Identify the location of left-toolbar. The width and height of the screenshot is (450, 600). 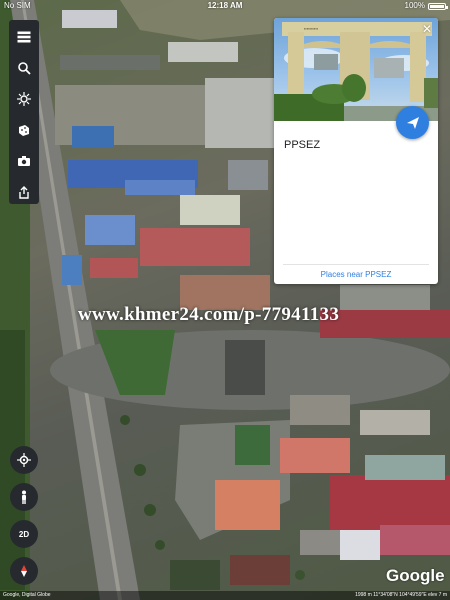
(24, 112).